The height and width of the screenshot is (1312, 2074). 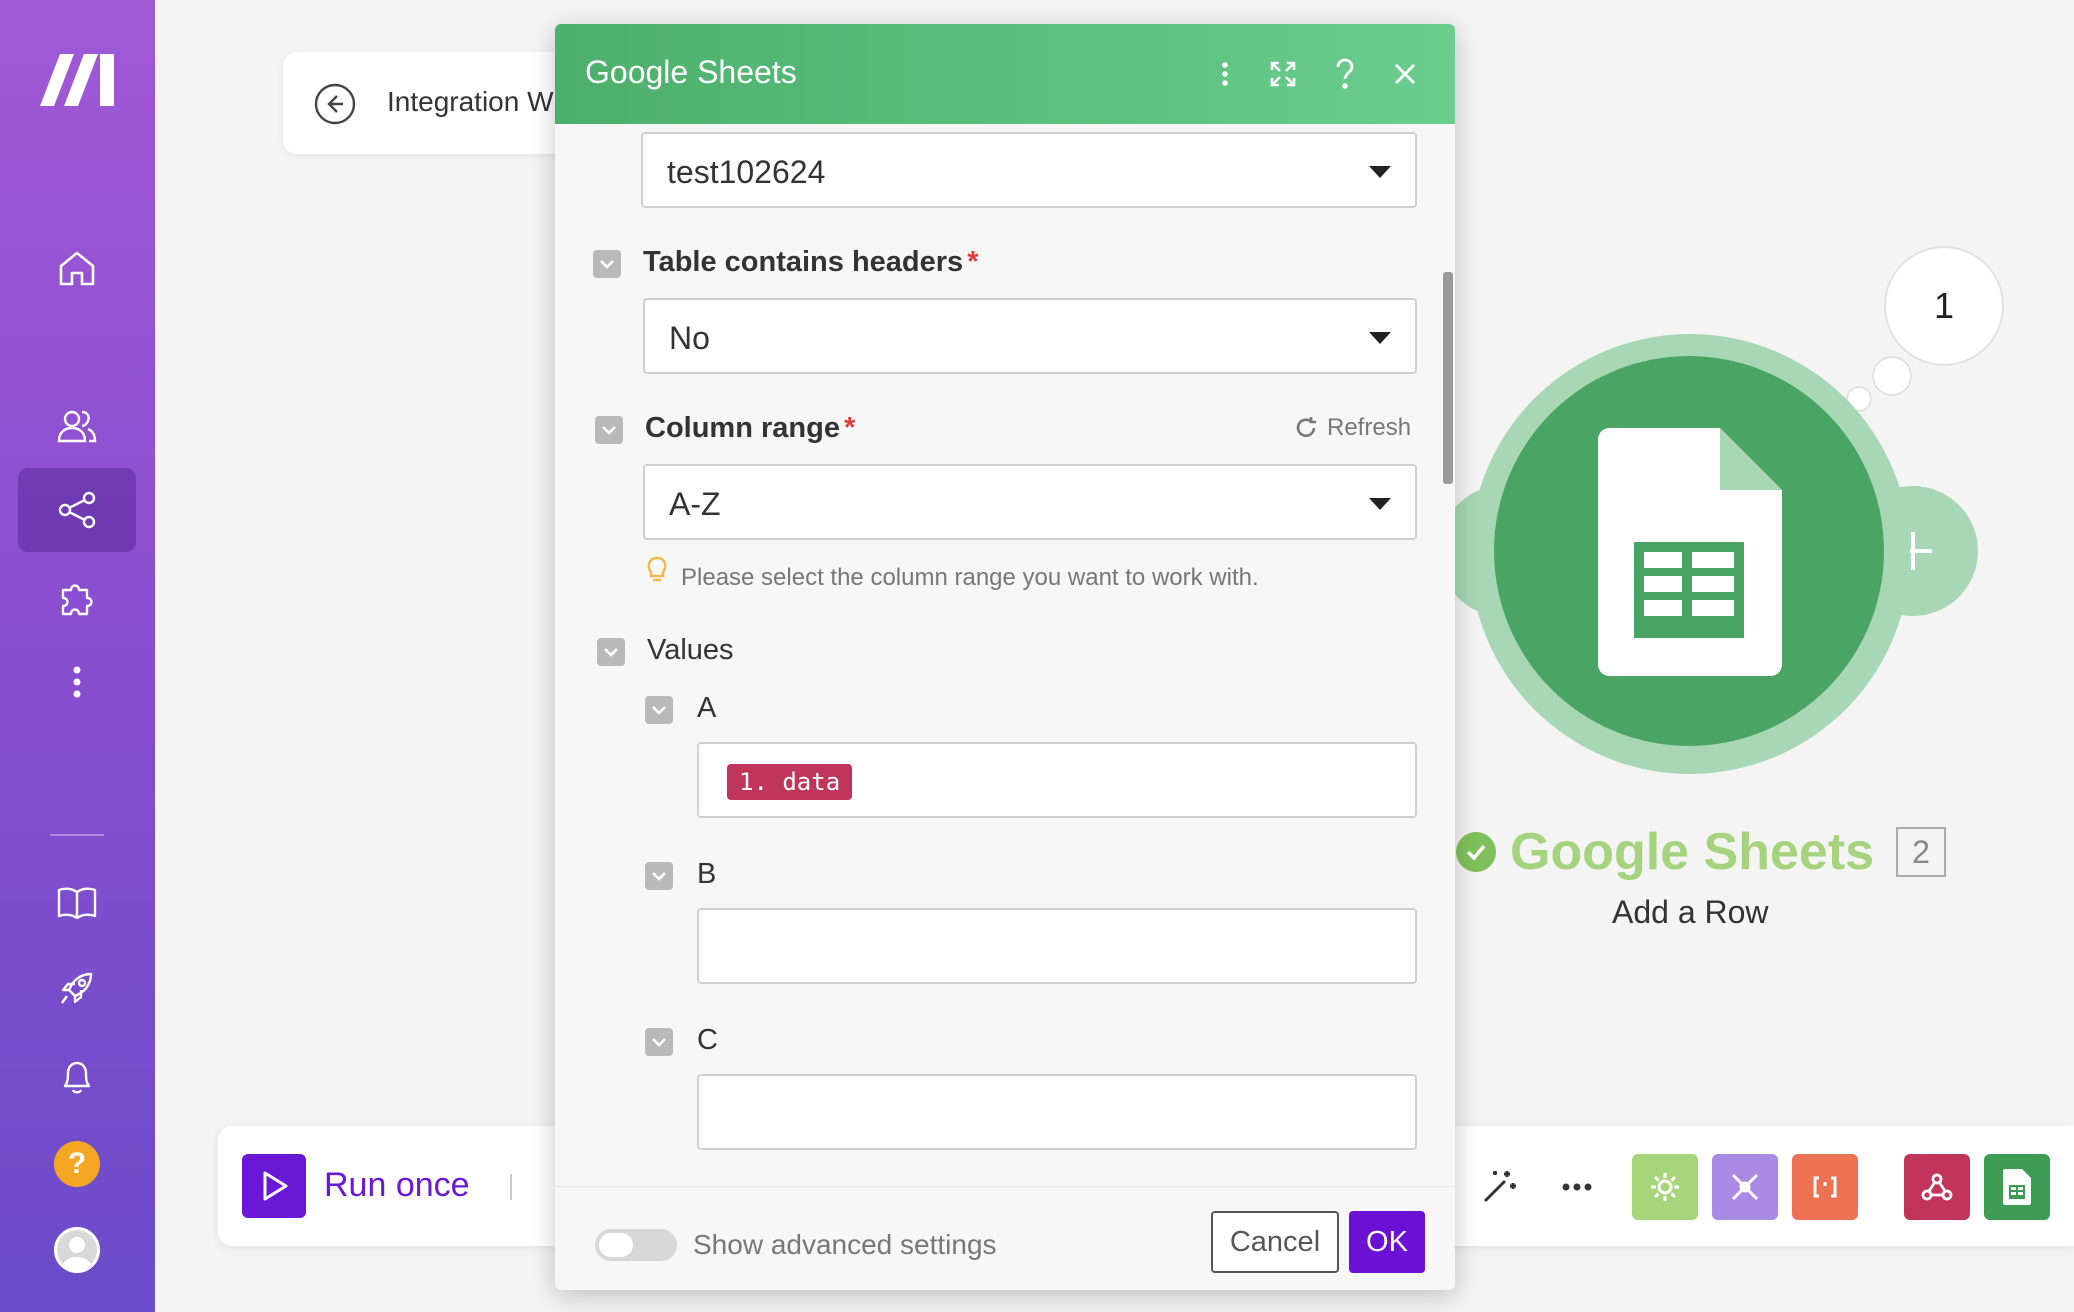 What do you see at coordinates (695, 504) in the screenshot?
I see `column-range-value: A-Z` at bounding box center [695, 504].